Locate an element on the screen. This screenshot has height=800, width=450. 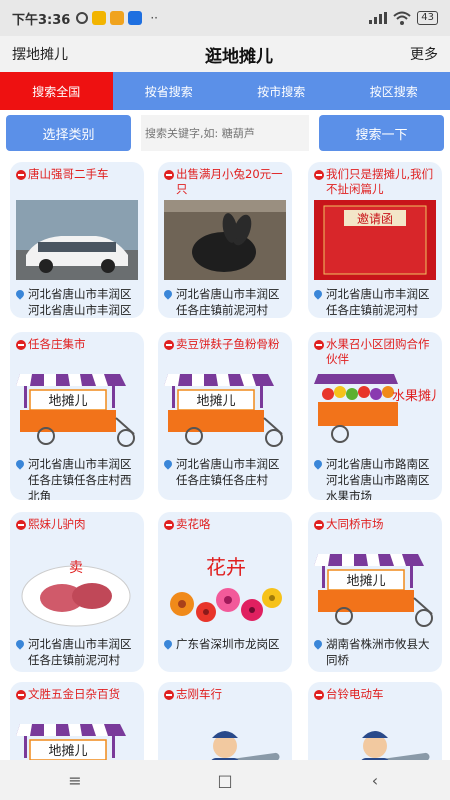
wifi-icon is located at coordinates (402, 18).